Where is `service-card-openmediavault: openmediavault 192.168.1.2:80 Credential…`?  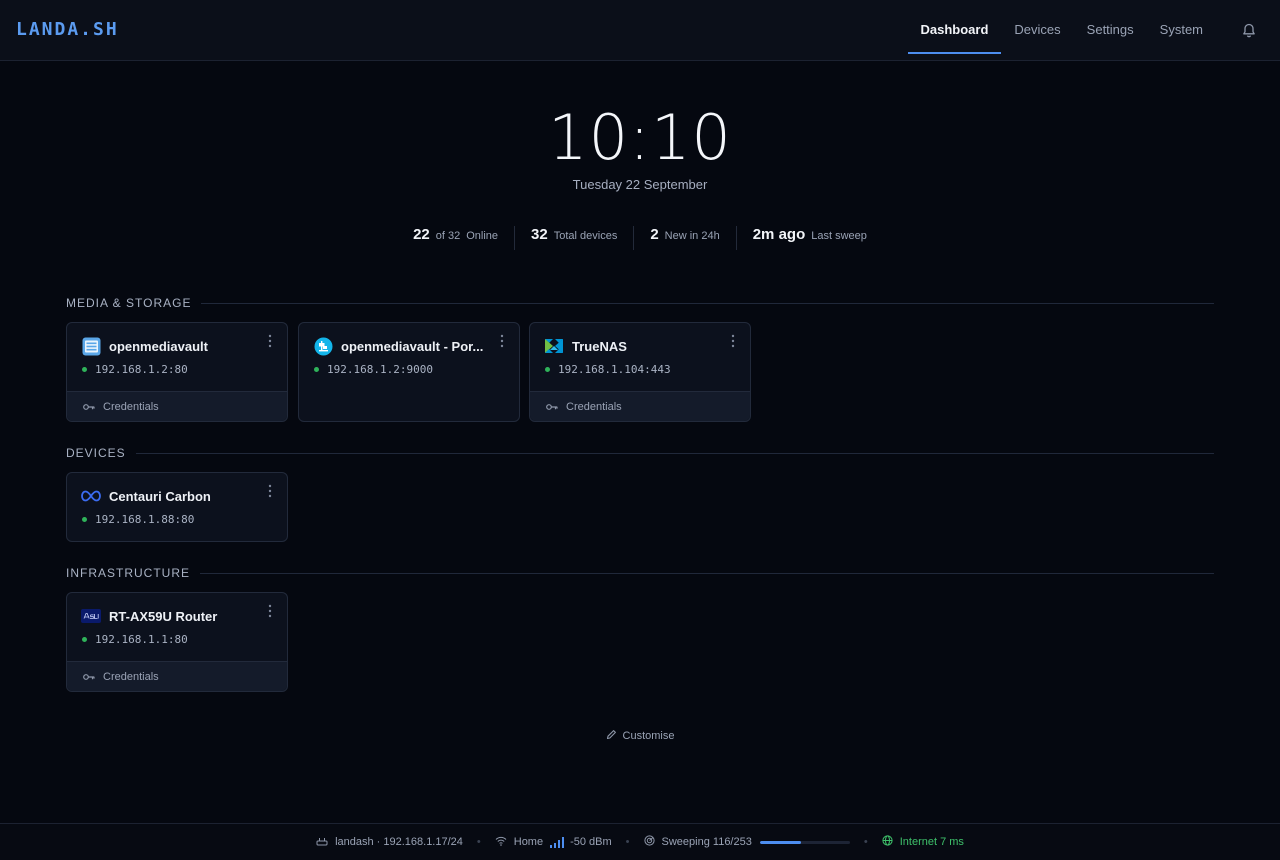 service-card-openmediavault: openmediavault 192.168.1.2:80 Credential… is located at coordinates (177, 372).